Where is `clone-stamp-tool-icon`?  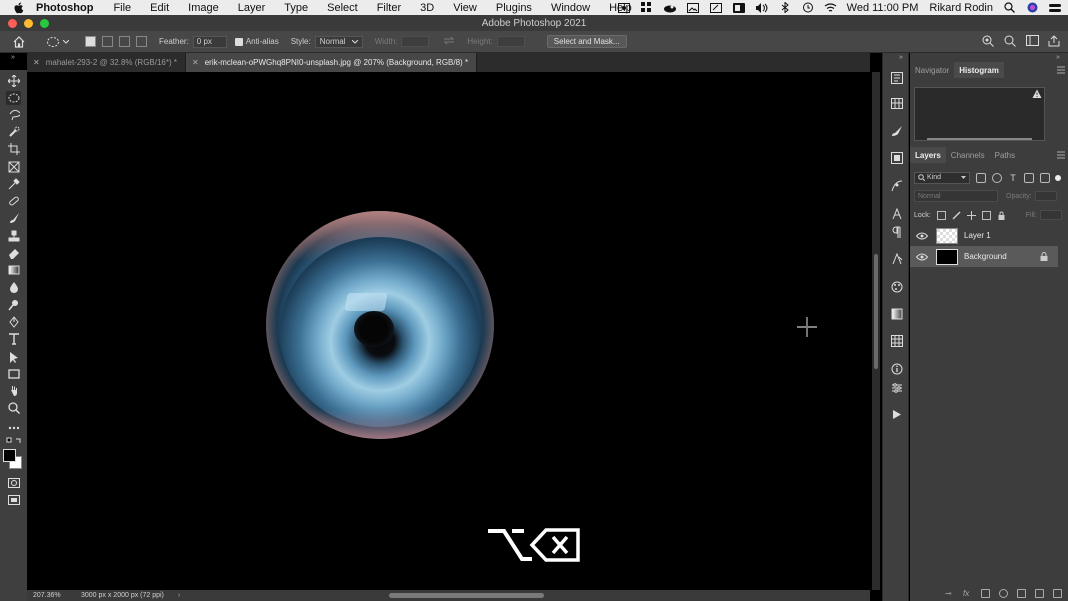
clone-stamp-tool-icon is located at coordinates (13, 236).